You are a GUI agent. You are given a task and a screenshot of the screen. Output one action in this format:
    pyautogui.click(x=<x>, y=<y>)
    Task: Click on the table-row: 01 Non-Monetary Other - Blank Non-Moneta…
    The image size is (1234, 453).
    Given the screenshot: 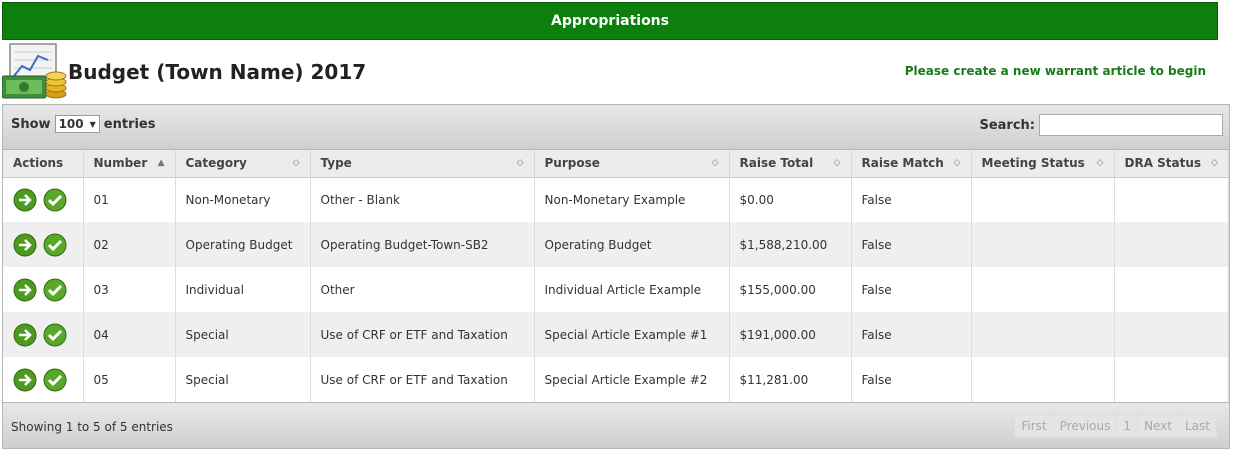 What is the action you would take?
    pyautogui.click(x=616, y=199)
    